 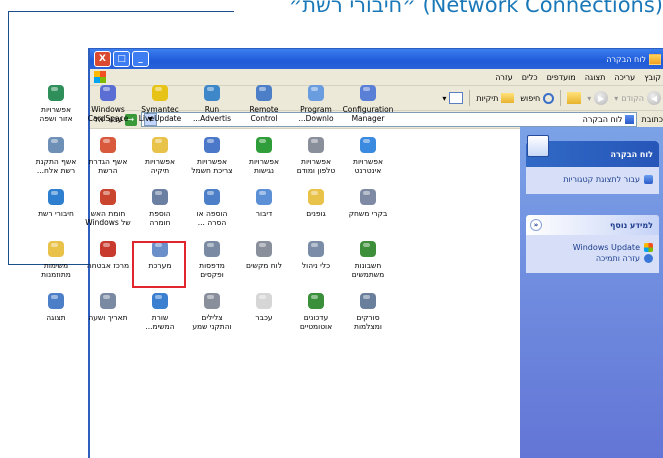 I want to click on collapse-chevron-icon: «, so click(x=536, y=225).